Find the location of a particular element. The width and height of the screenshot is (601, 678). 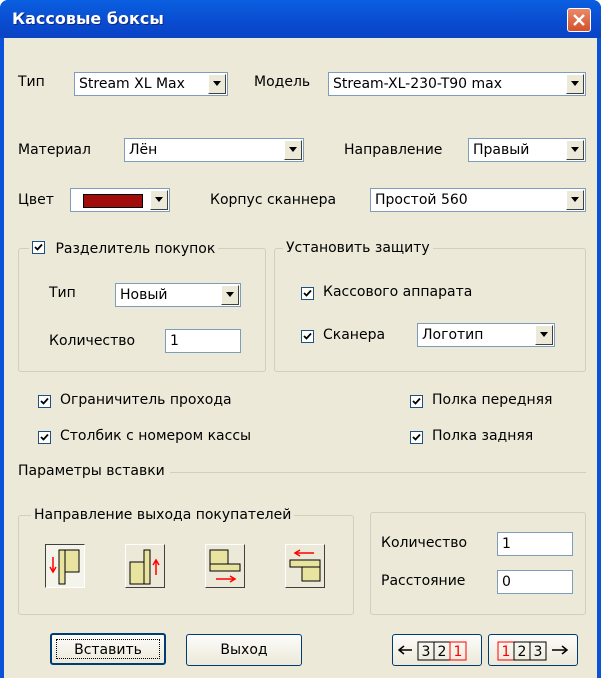

close-button is located at coordinates (579, 20).